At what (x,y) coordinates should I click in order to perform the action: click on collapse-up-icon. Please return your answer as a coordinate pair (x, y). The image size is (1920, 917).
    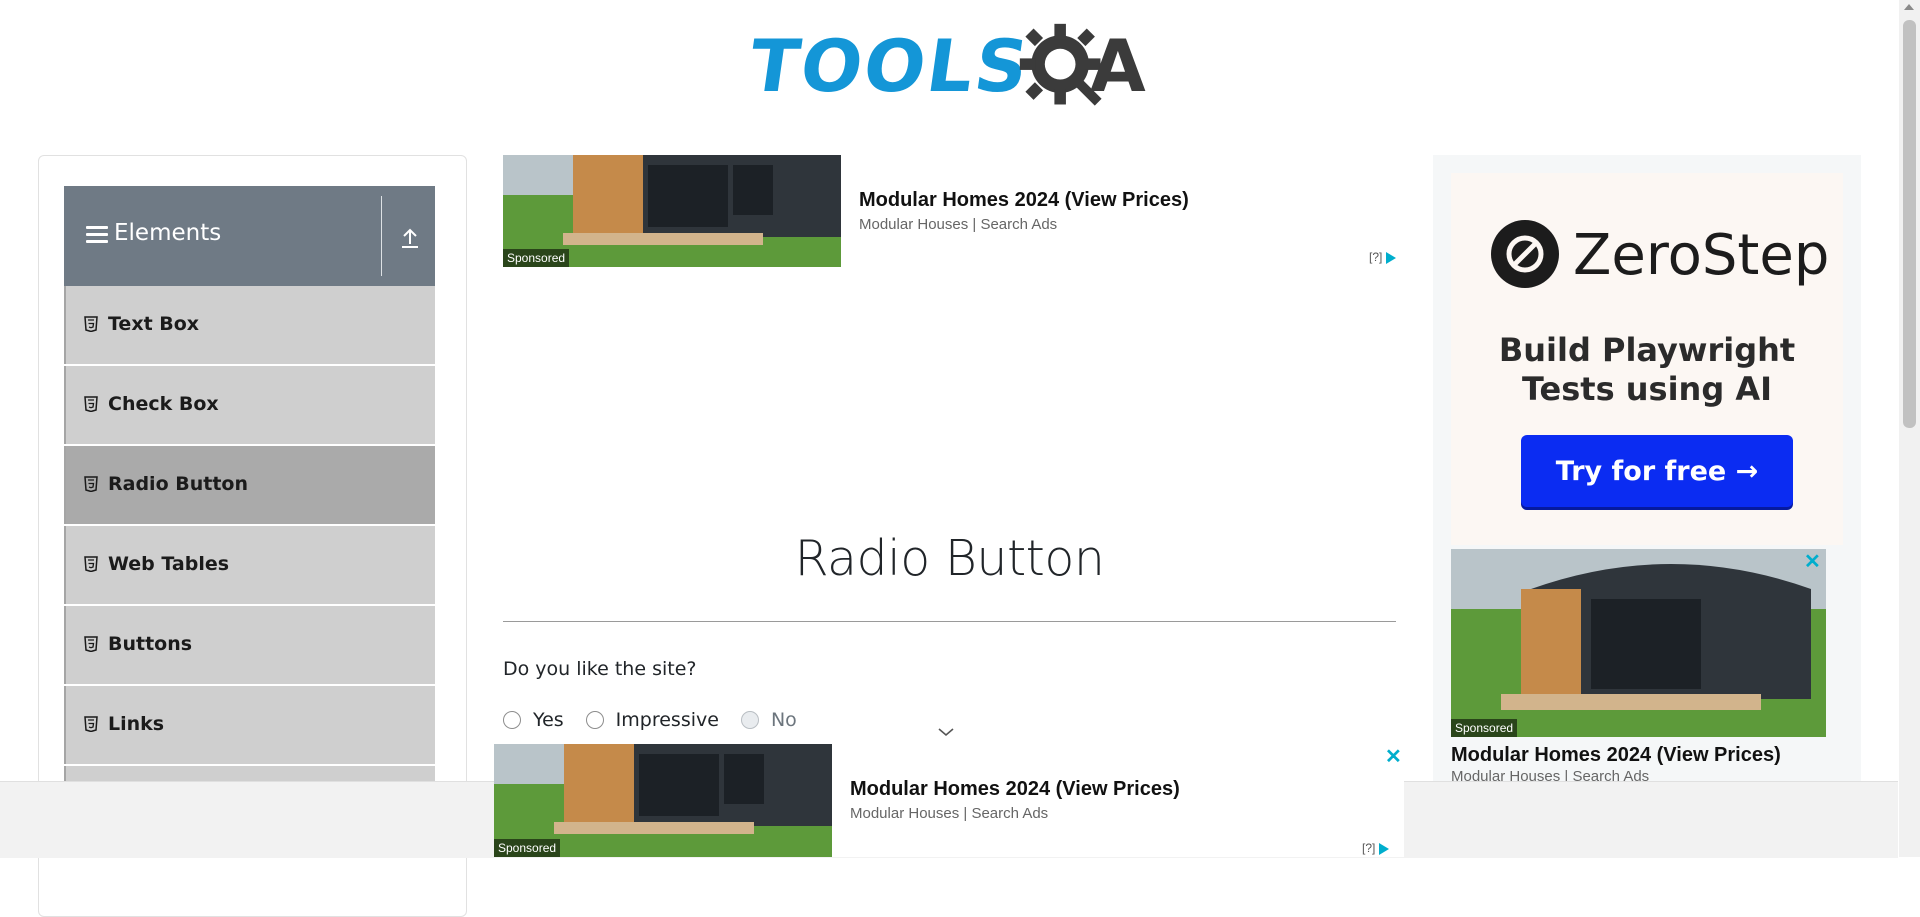
    Looking at the image, I should click on (410, 238).